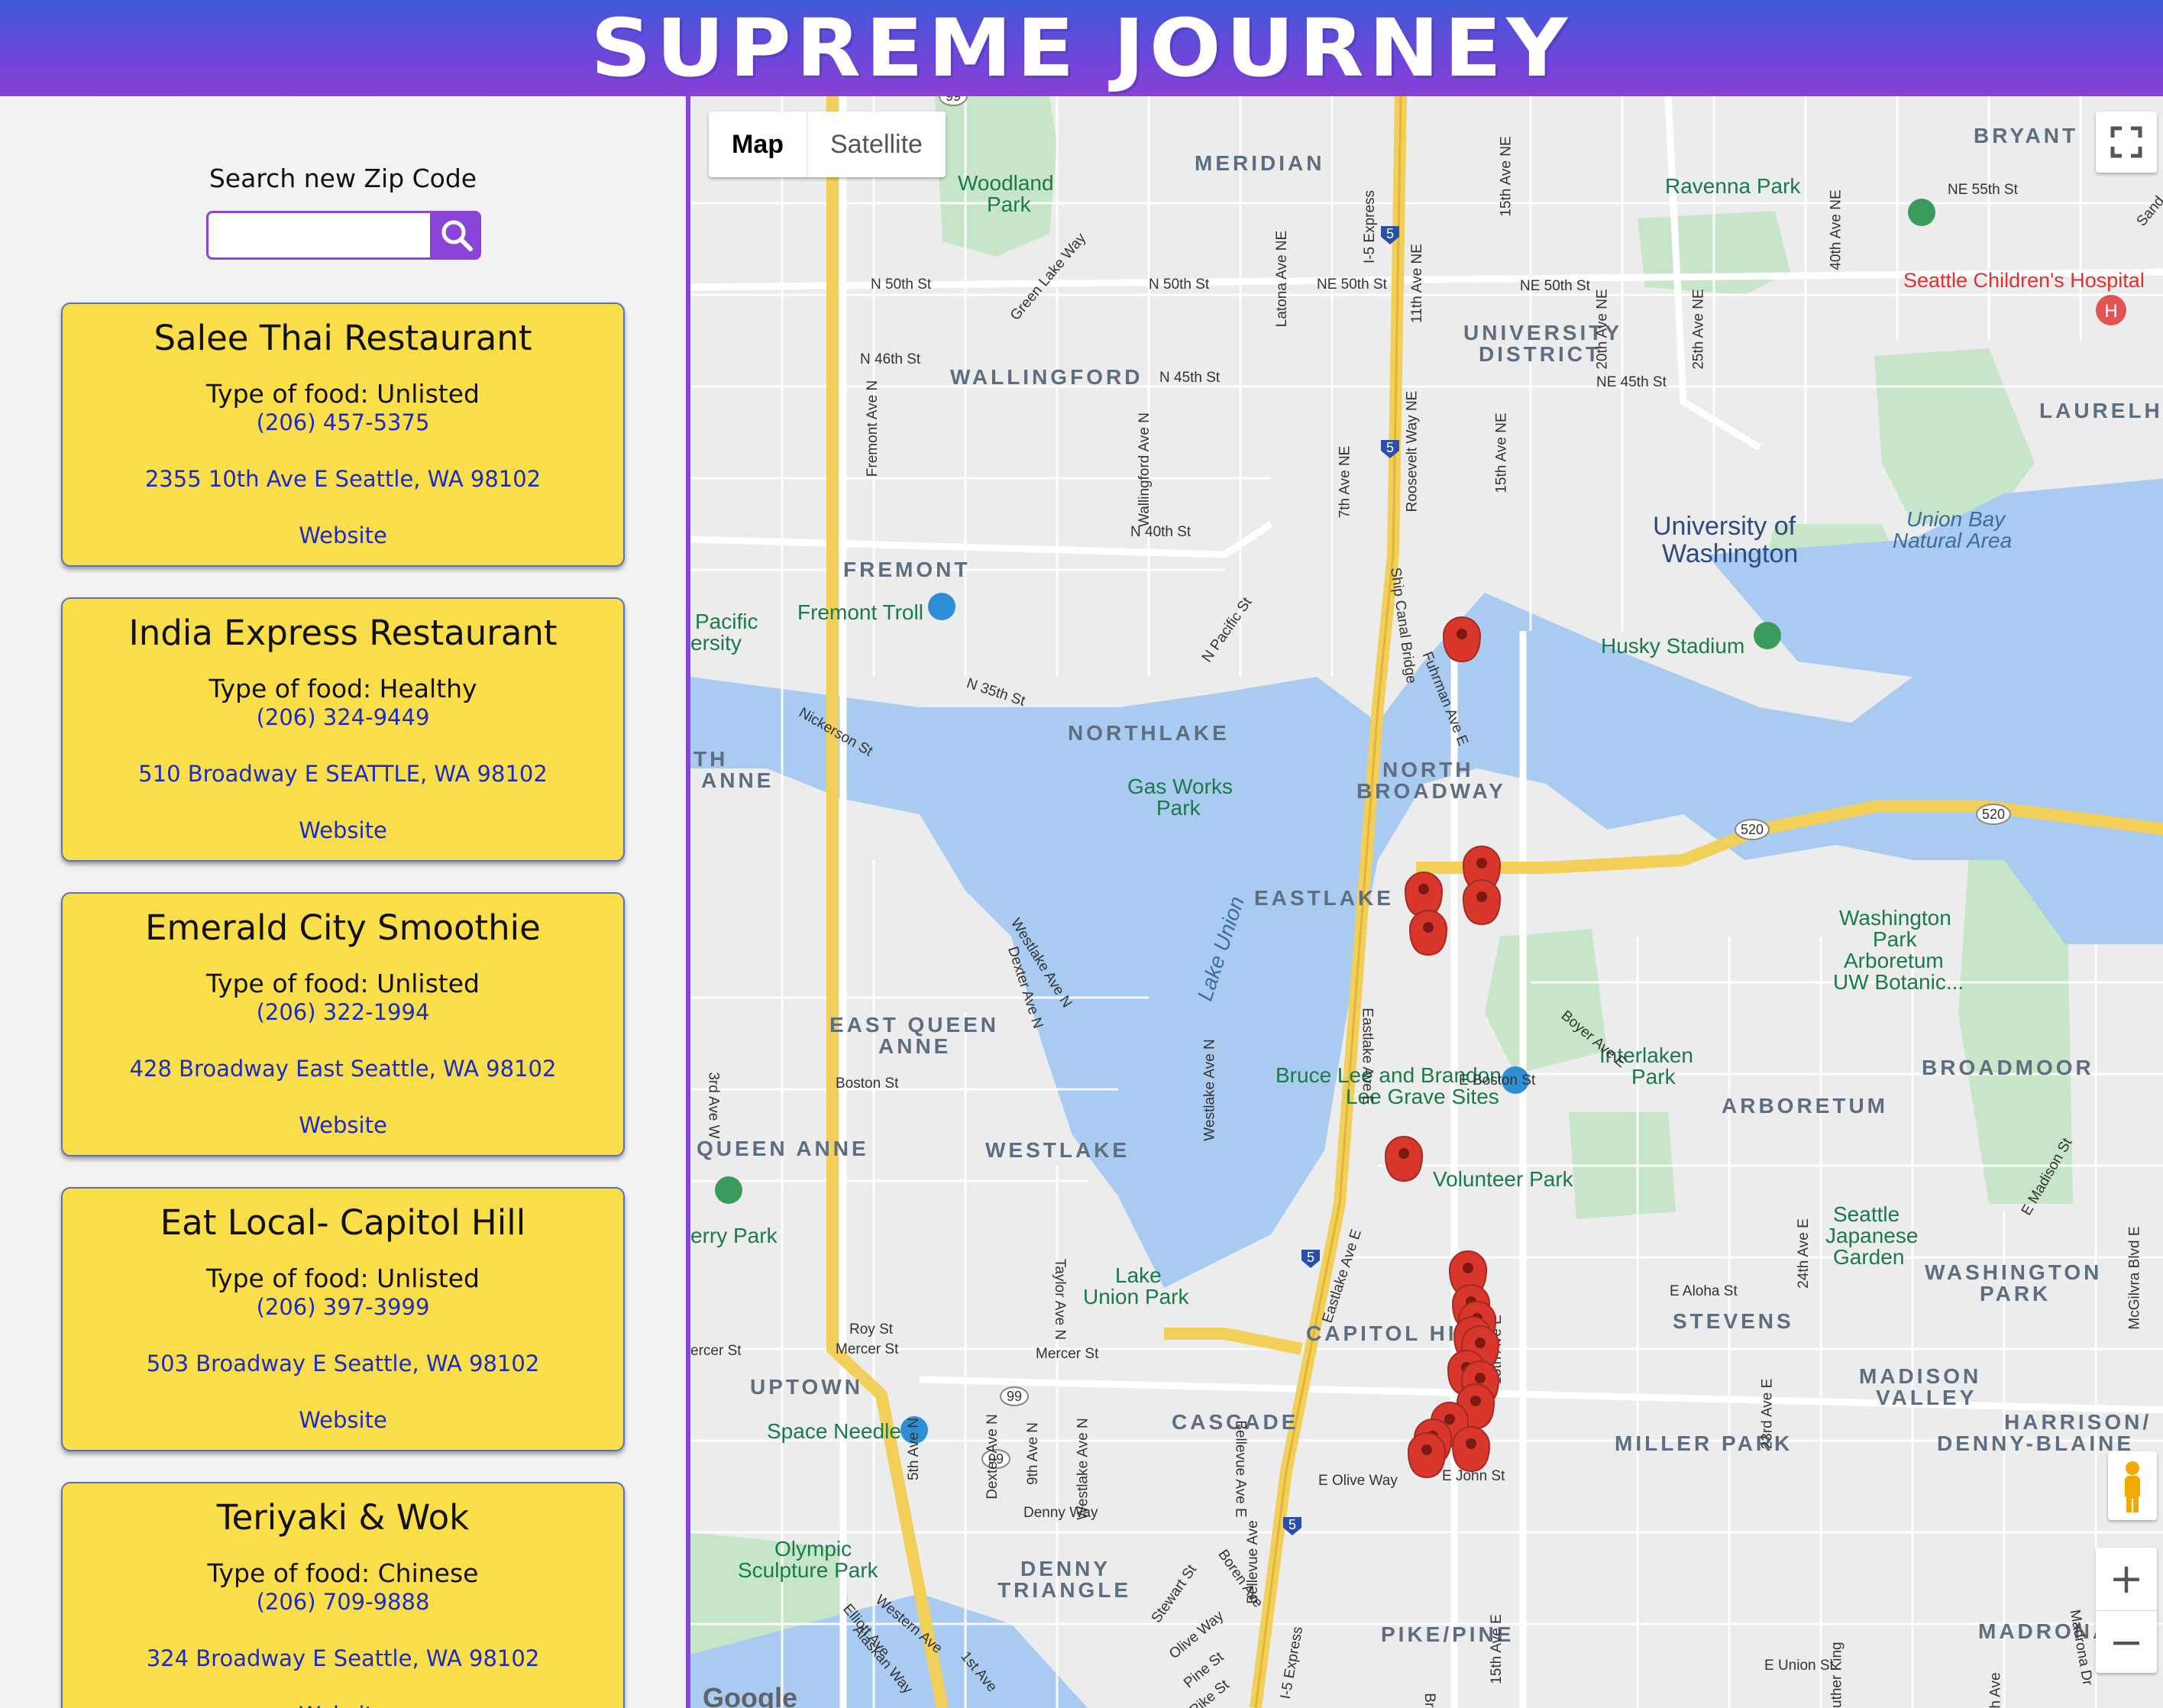 The width and height of the screenshot is (2163, 1708). Describe the element at coordinates (1503, 1179) in the screenshot. I see `map-label: Volunteer Park` at that location.